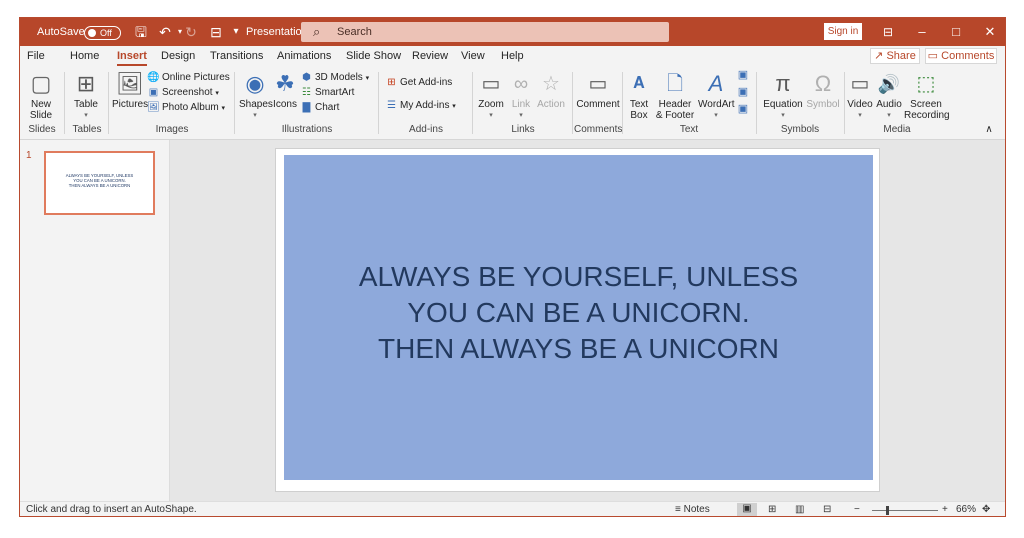  What do you see at coordinates (165, 32) in the screenshot?
I see `undo-icon: ↶` at bounding box center [165, 32].